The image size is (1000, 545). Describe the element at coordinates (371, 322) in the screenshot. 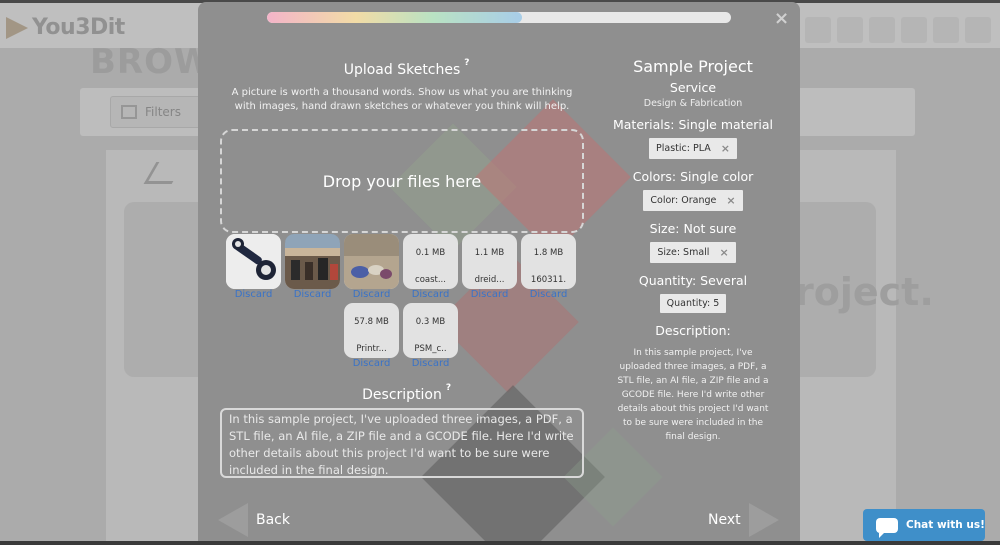

I see `file-size: 57.8 MB` at that location.